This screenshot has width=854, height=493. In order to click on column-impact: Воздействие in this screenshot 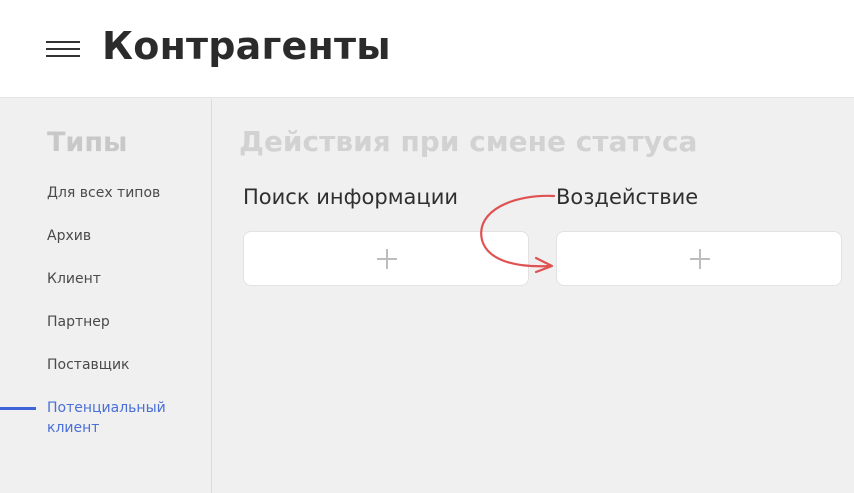, I will do `click(699, 235)`.